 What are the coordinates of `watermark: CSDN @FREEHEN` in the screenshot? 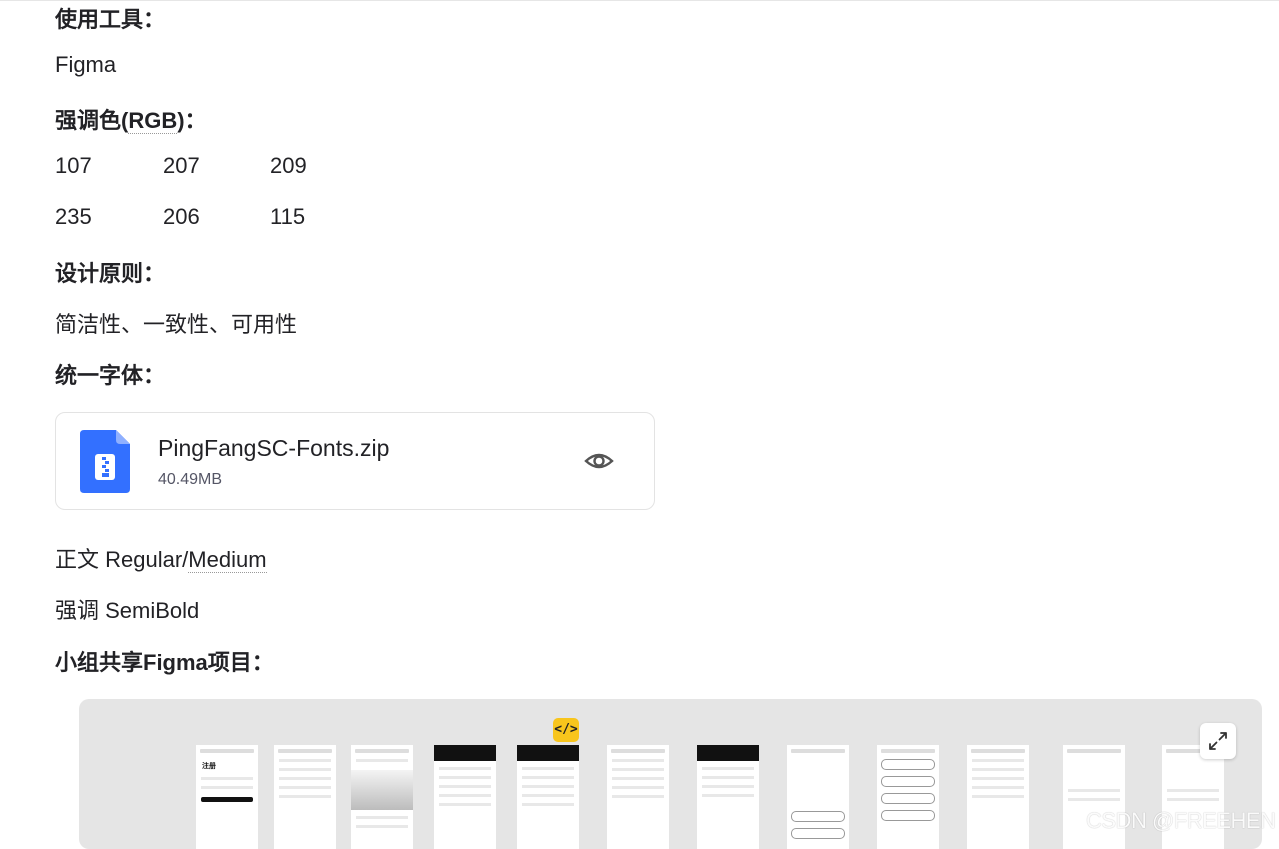 It's located at (1181, 820).